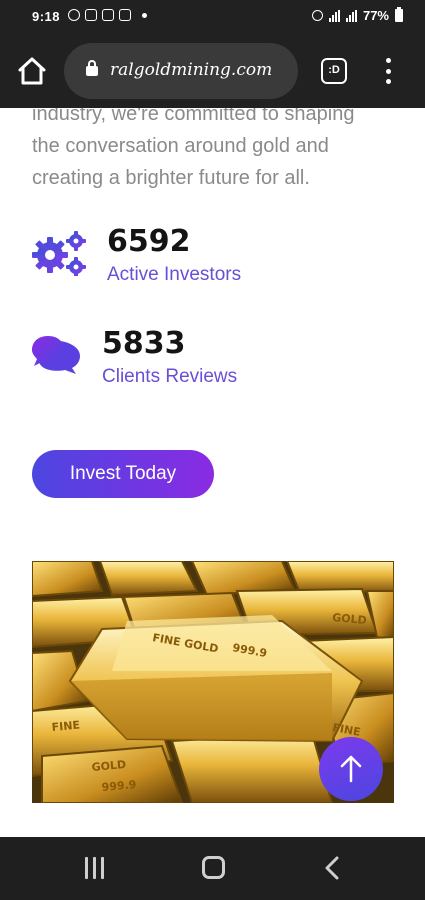 The height and width of the screenshot is (900, 425). I want to click on stat-client-reviews: 5833 Clients Reviews, so click(162, 361).